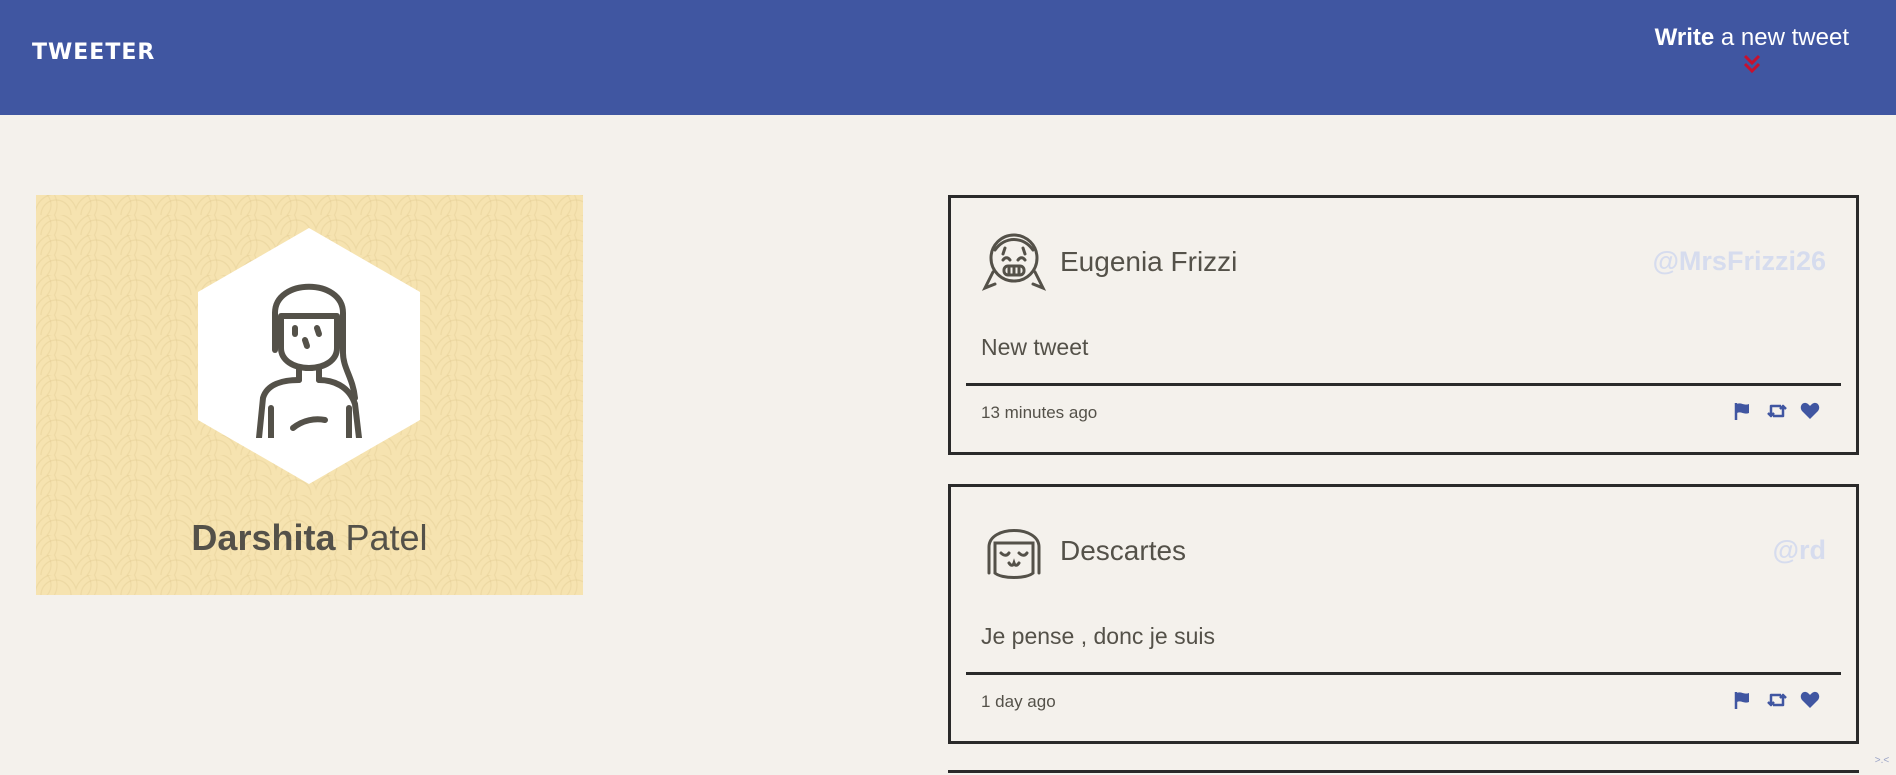 The height and width of the screenshot is (775, 1896). I want to click on tweet-timestamp: 13 minutes ago, so click(1039, 412).